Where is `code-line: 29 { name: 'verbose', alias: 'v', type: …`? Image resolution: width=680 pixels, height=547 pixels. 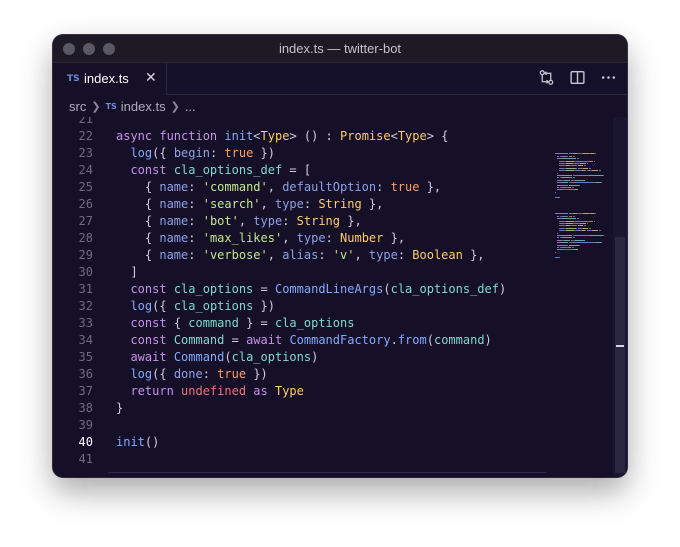
code-line: 29 { name: 'verbose', alias: 'v', type: … is located at coordinates (333, 255).